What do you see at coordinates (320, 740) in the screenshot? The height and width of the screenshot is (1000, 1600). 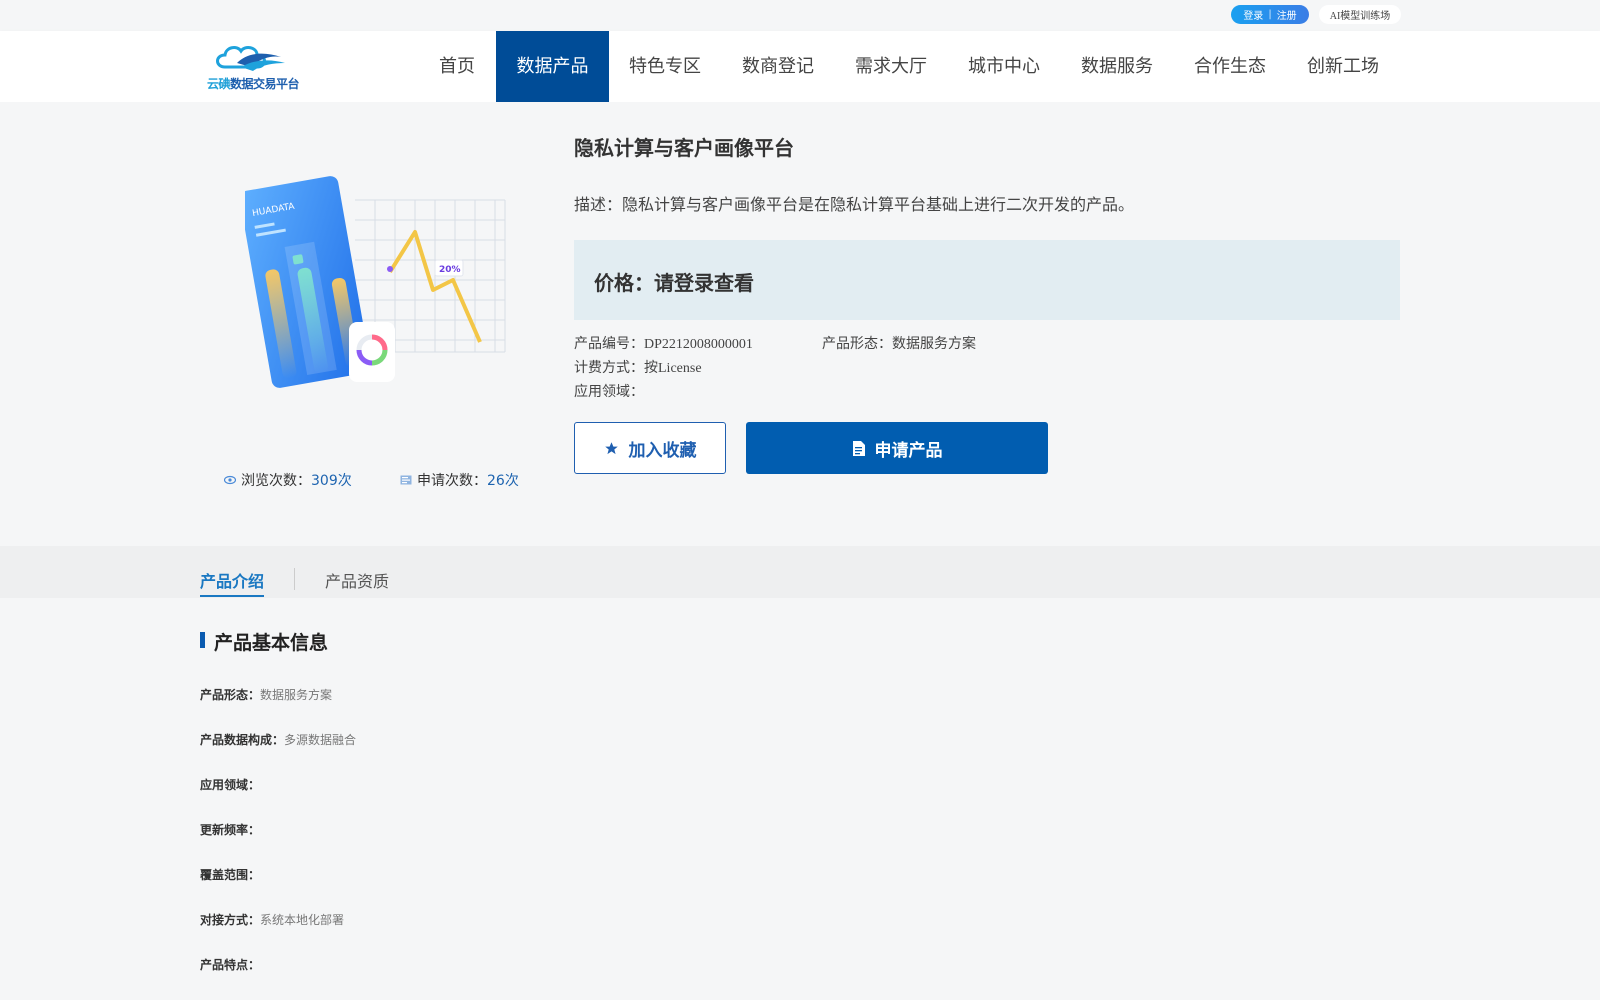 I see `info-value: 多源数据融合` at bounding box center [320, 740].